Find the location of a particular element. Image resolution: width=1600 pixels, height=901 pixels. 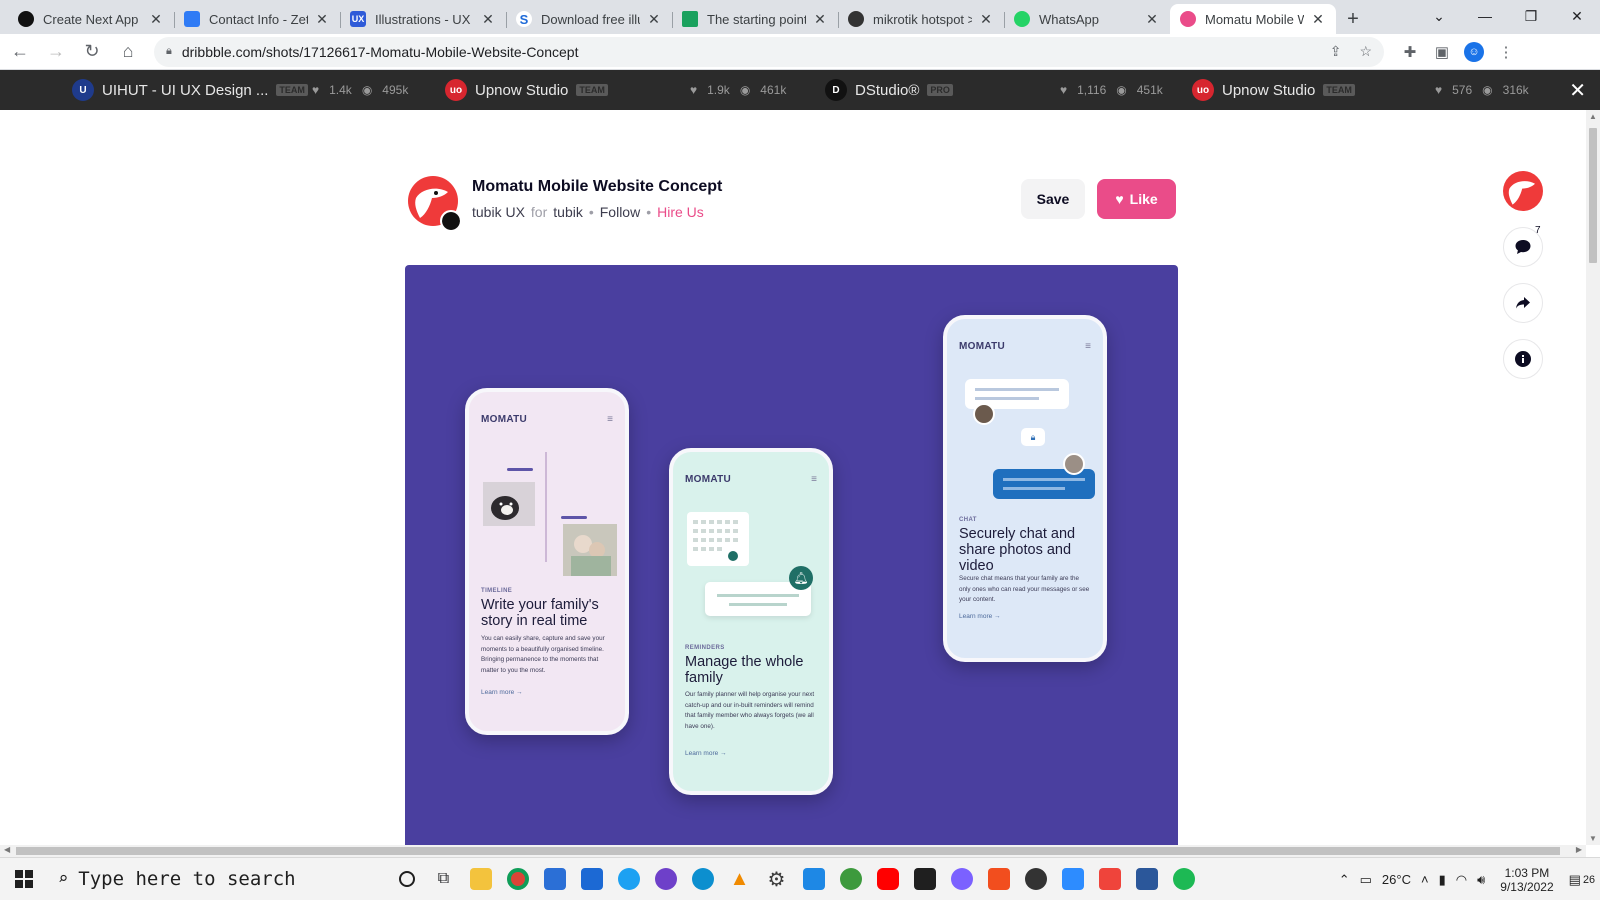

twitter-icon is located at coordinates (628, 879).